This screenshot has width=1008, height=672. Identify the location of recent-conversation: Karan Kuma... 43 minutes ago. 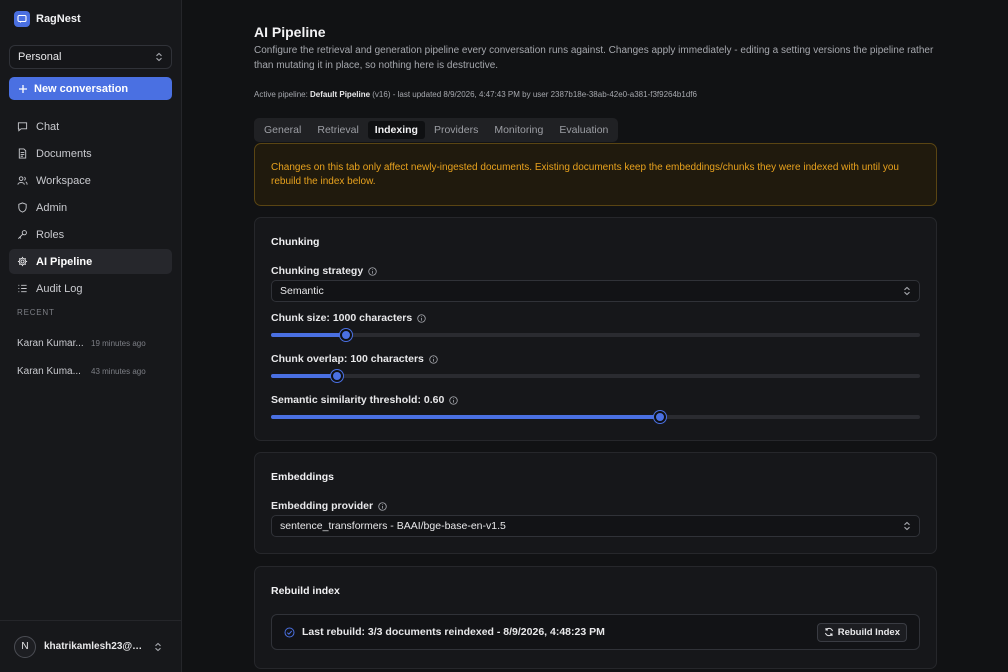
(97, 371).